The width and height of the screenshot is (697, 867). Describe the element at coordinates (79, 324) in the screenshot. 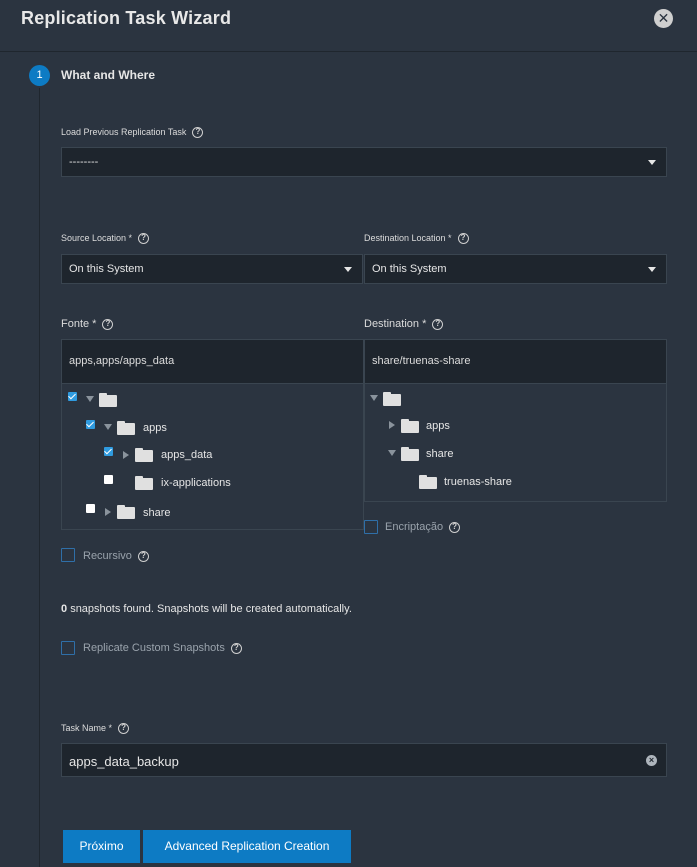

I see `source-label-text: Fonte *` at that location.